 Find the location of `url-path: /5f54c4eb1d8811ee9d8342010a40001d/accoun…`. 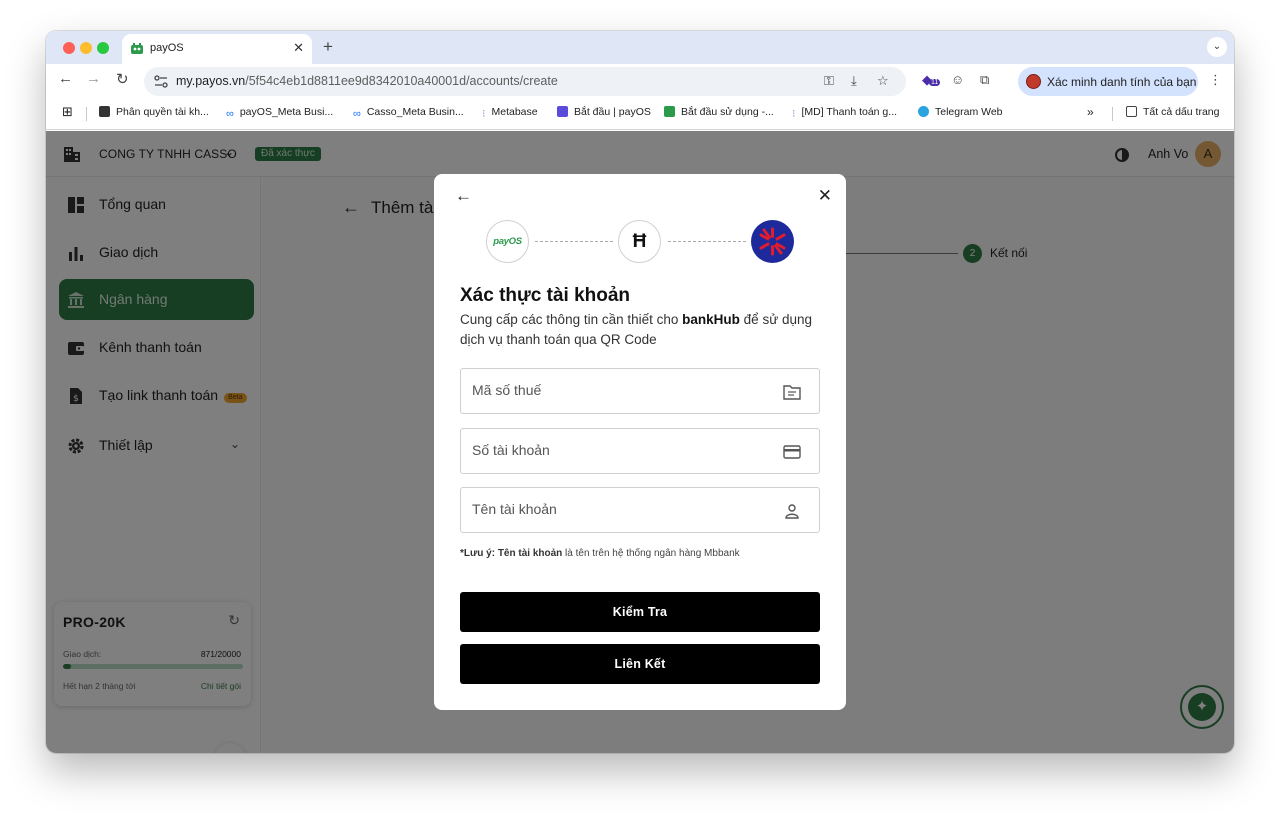

url-path: /5f54c4eb1d8811ee9d8342010a40001d/accoun… is located at coordinates (401, 81).